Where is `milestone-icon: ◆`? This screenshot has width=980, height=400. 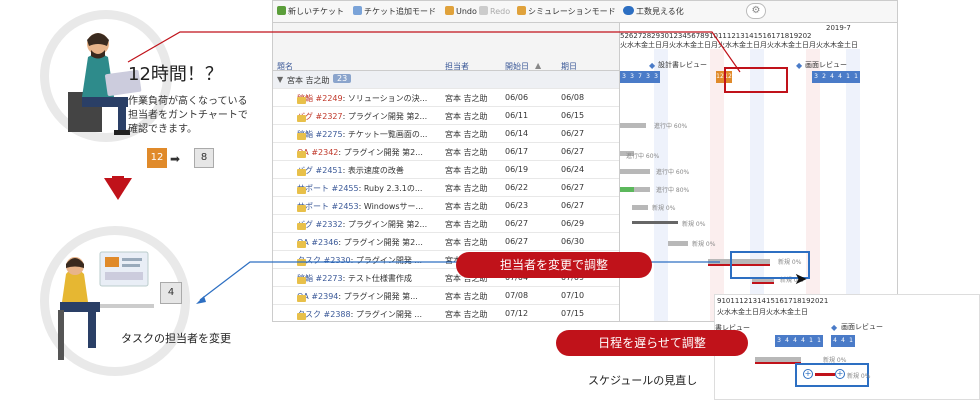
milestone-icon: ◆ is located at coordinates (834, 327).